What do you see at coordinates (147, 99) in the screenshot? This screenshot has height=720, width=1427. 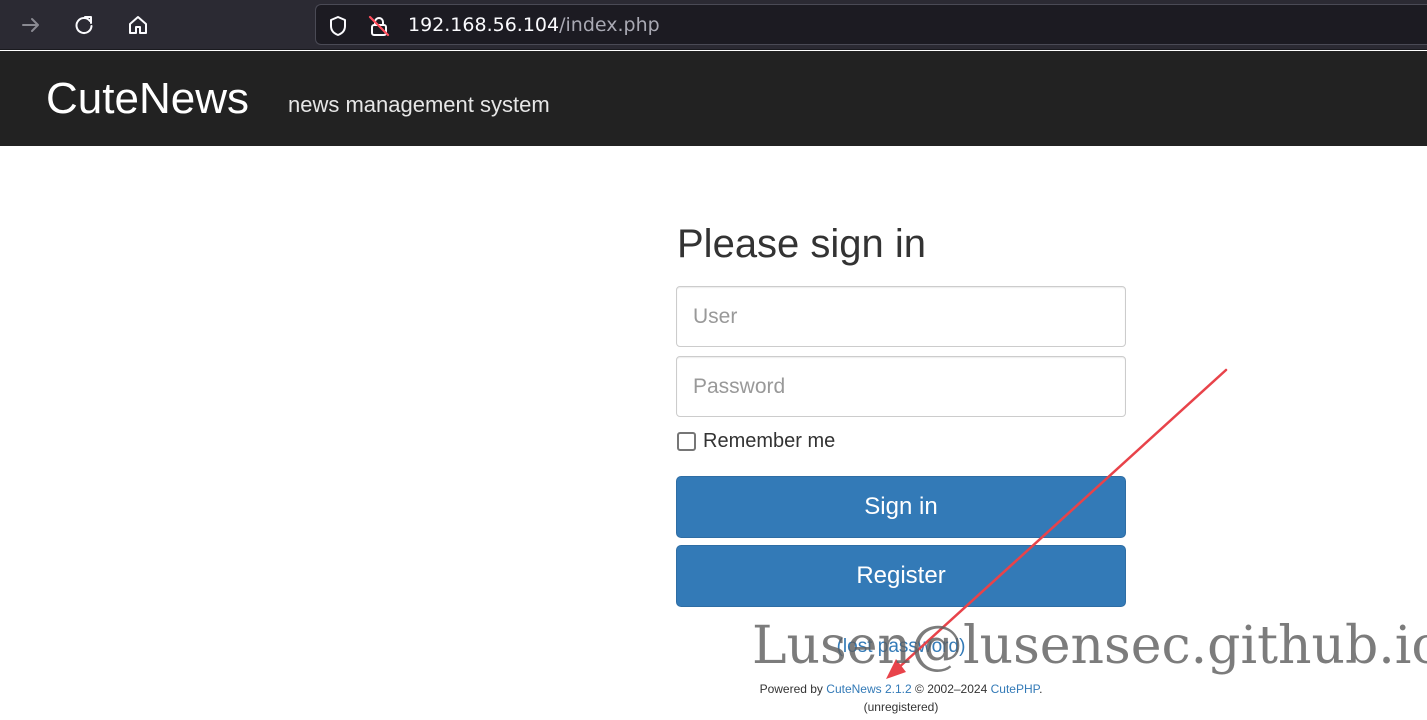 I see `brand-title: CuteNews` at bounding box center [147, 99].